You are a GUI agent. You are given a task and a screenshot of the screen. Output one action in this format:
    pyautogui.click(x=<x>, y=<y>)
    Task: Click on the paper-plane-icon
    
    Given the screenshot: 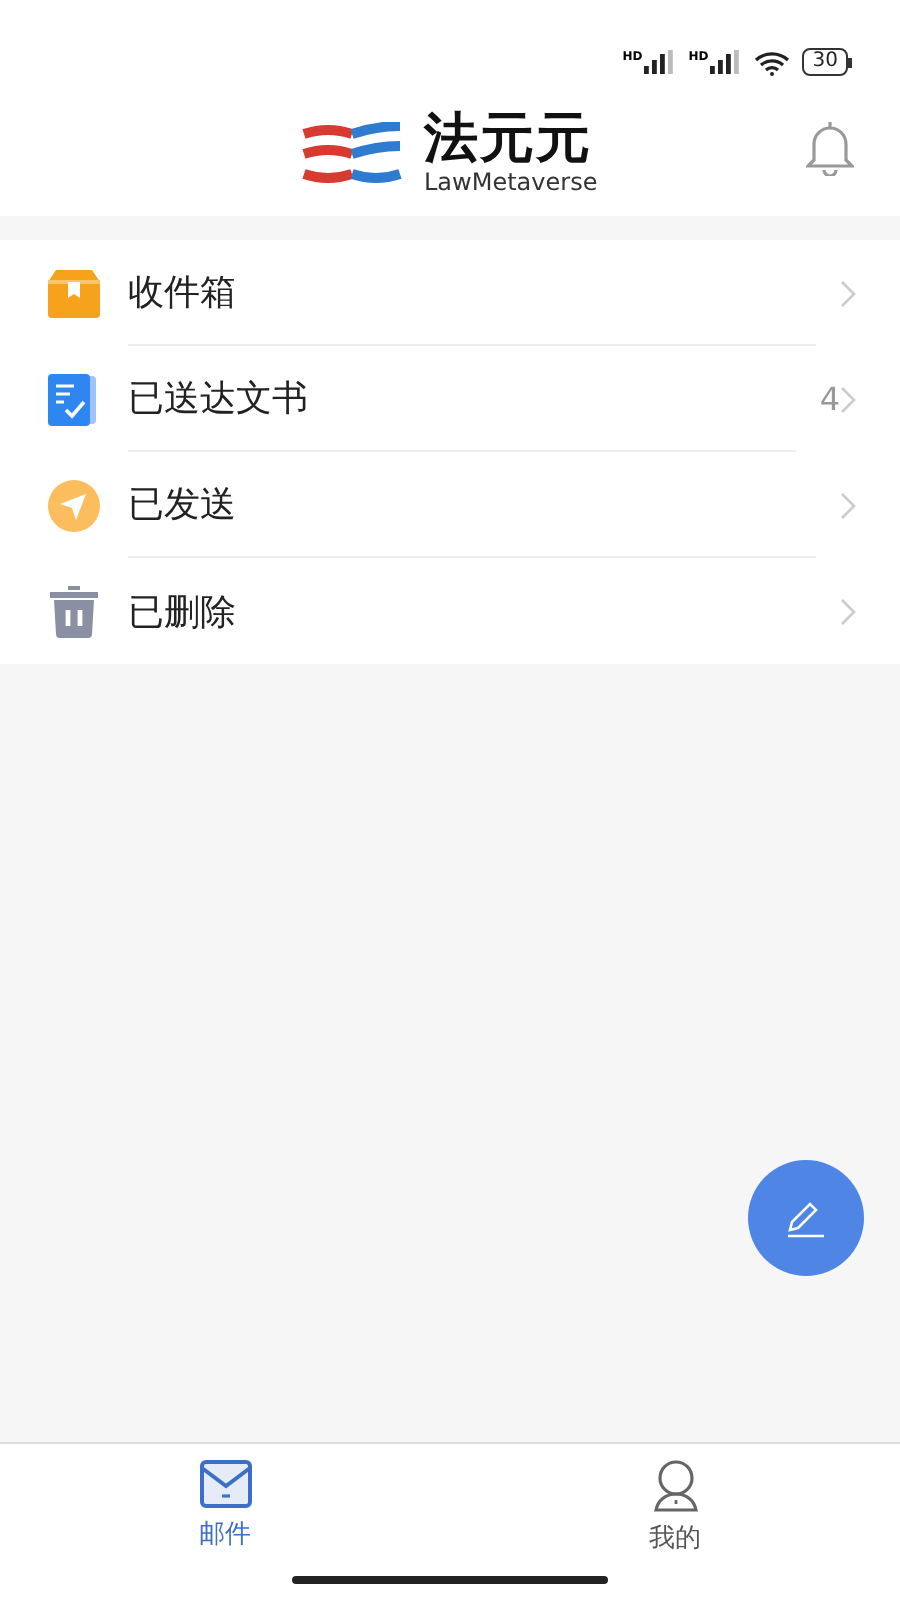 What is the action you would take?
    pyautogui.click(x=74, y=505)
    